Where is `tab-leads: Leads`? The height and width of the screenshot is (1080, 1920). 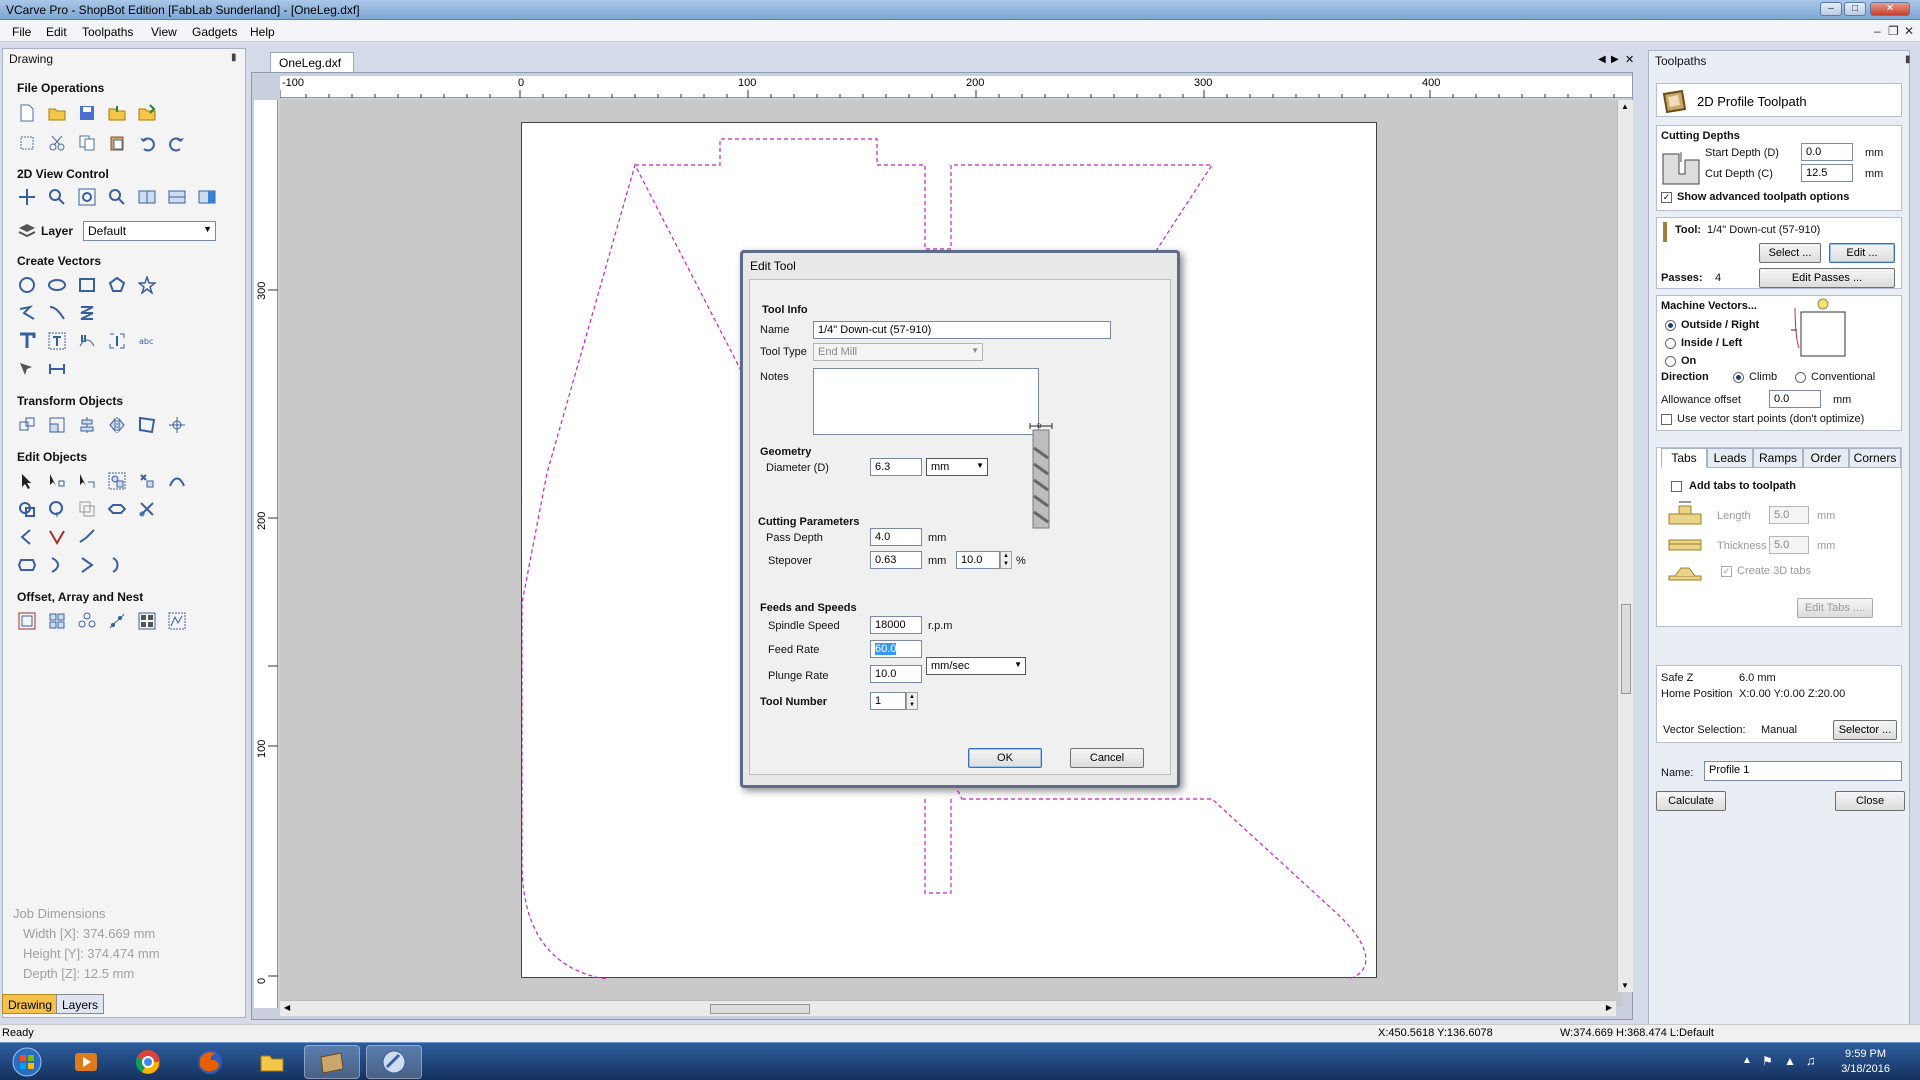
tab-leads: Leads is located at coordinates (1730, 458).